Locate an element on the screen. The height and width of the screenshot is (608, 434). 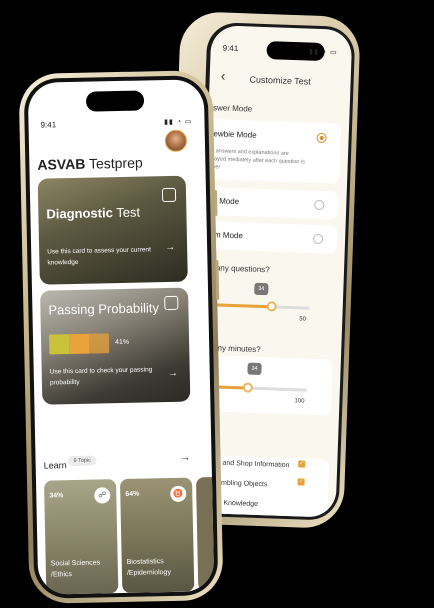
lungs-icon: ♉ is located at coordinates (178, 494).